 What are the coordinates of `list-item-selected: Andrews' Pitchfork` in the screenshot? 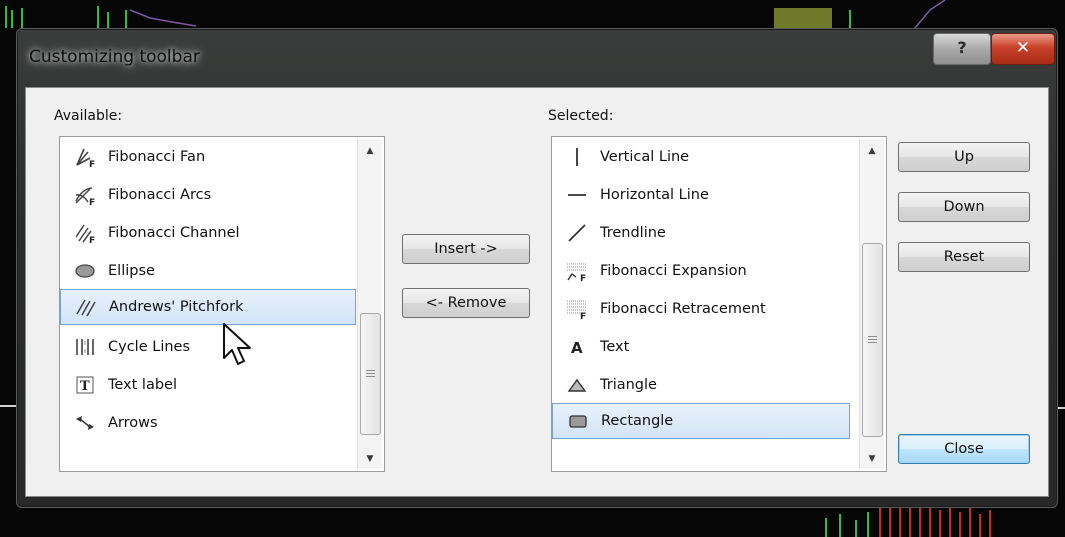 It's located at (208, 307).